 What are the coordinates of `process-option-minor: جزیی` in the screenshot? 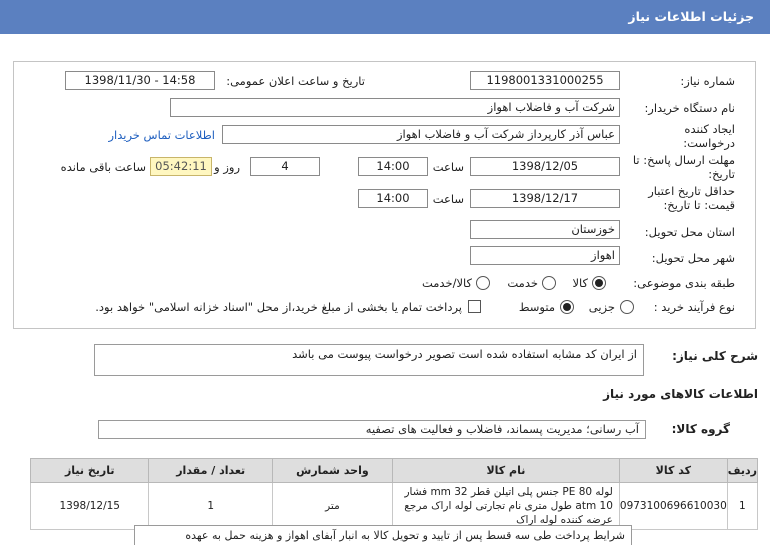 It's located at (601, 307).